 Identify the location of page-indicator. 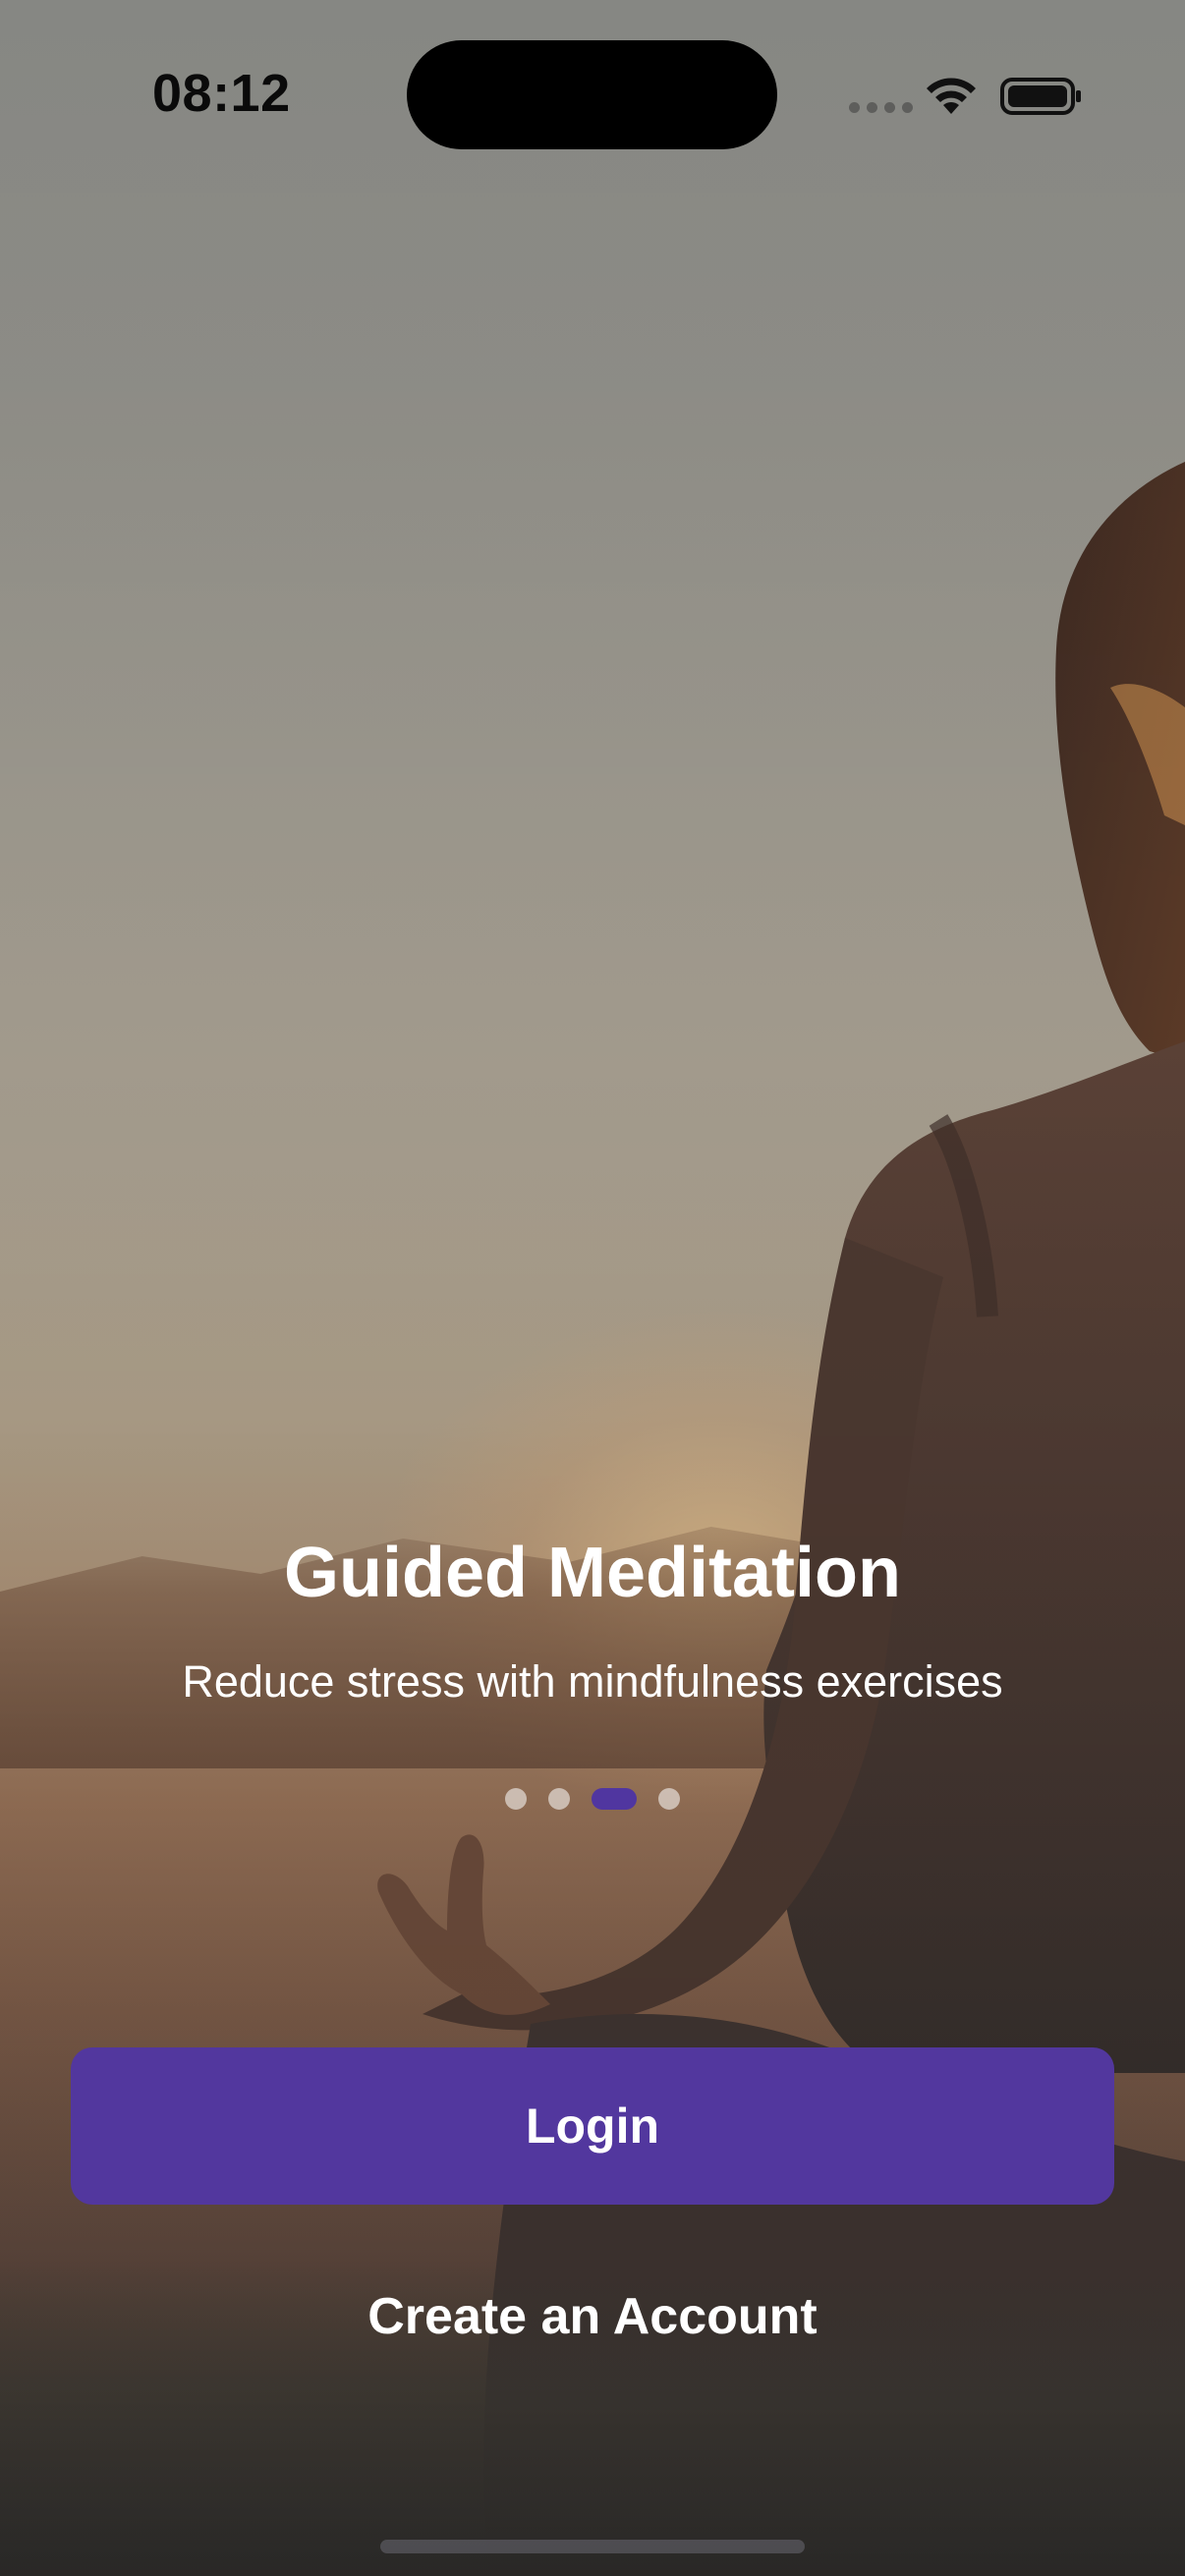
(592, 1799).